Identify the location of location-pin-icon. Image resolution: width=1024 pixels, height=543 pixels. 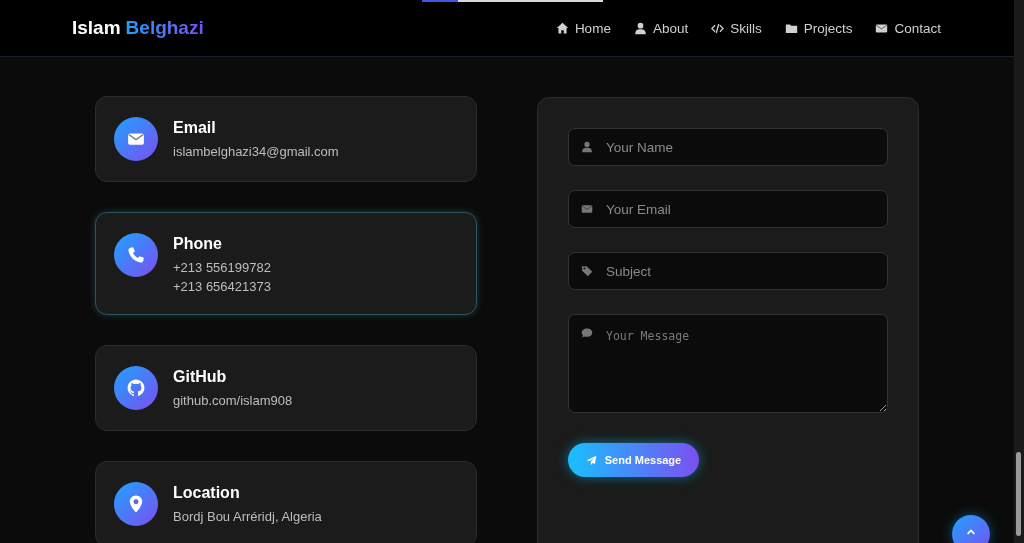
(136, 504).